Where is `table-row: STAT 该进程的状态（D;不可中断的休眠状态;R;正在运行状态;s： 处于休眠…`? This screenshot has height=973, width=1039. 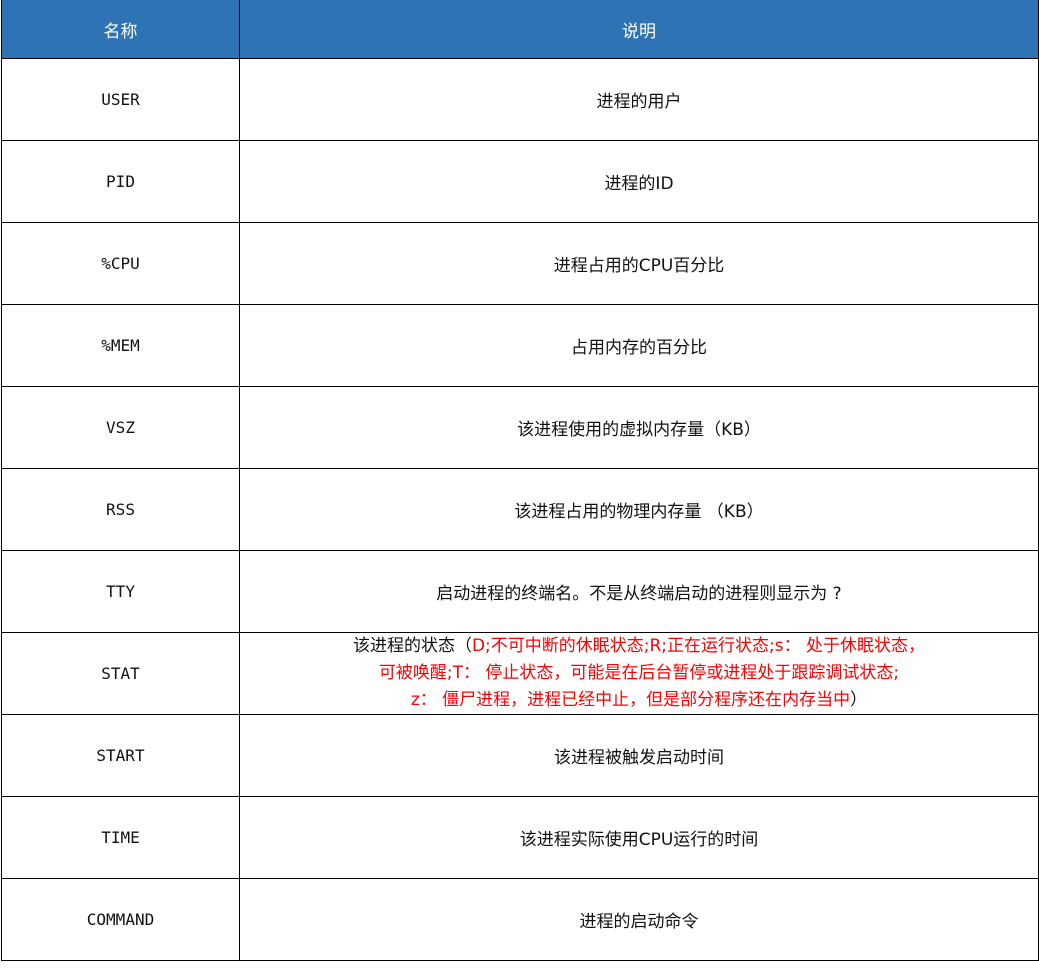 table-row: STAT 该进程的状态（D;不可中断的休眠状态;R;正在运行状态;s： 处于休眠… is located at coordinates (520, 673).